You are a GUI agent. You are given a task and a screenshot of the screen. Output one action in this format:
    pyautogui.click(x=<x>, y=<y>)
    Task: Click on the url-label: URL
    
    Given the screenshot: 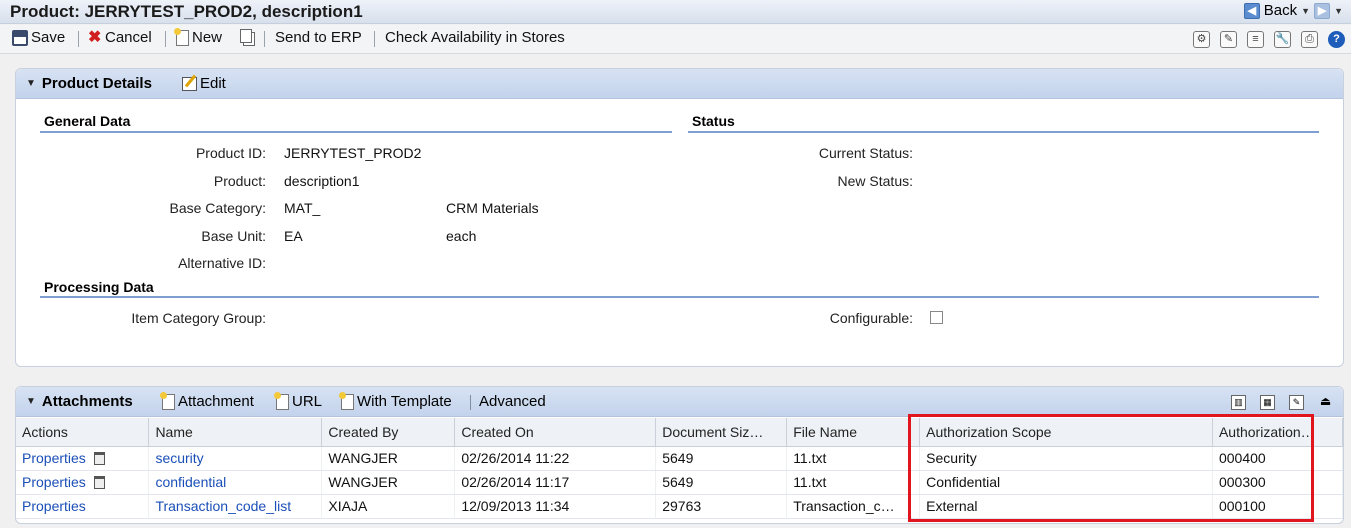 What is the action you would take?
    pyautogui.click(x=307, y=401)
    